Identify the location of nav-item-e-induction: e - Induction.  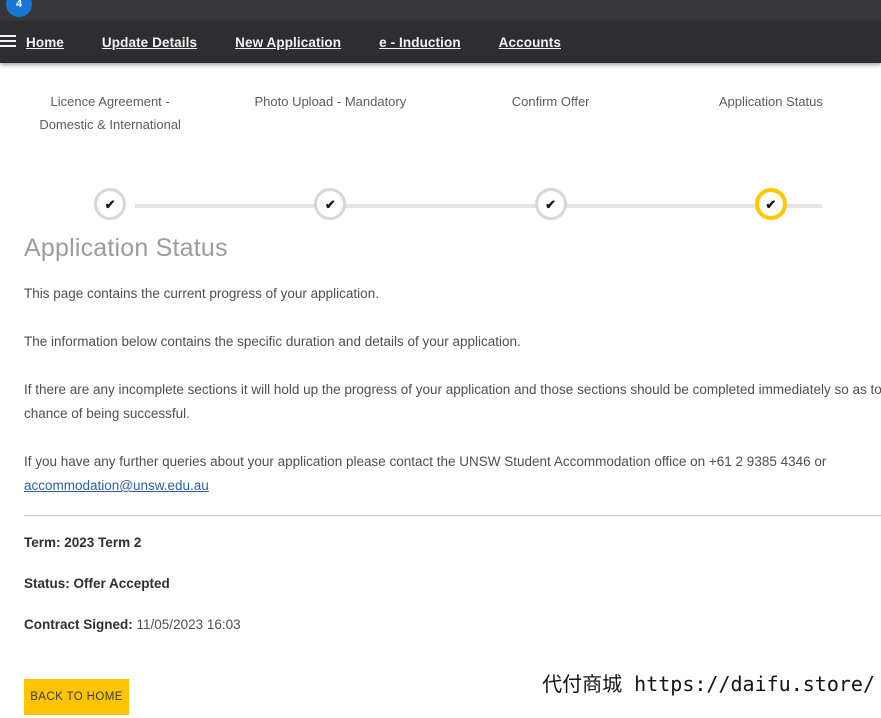
(420, 42).